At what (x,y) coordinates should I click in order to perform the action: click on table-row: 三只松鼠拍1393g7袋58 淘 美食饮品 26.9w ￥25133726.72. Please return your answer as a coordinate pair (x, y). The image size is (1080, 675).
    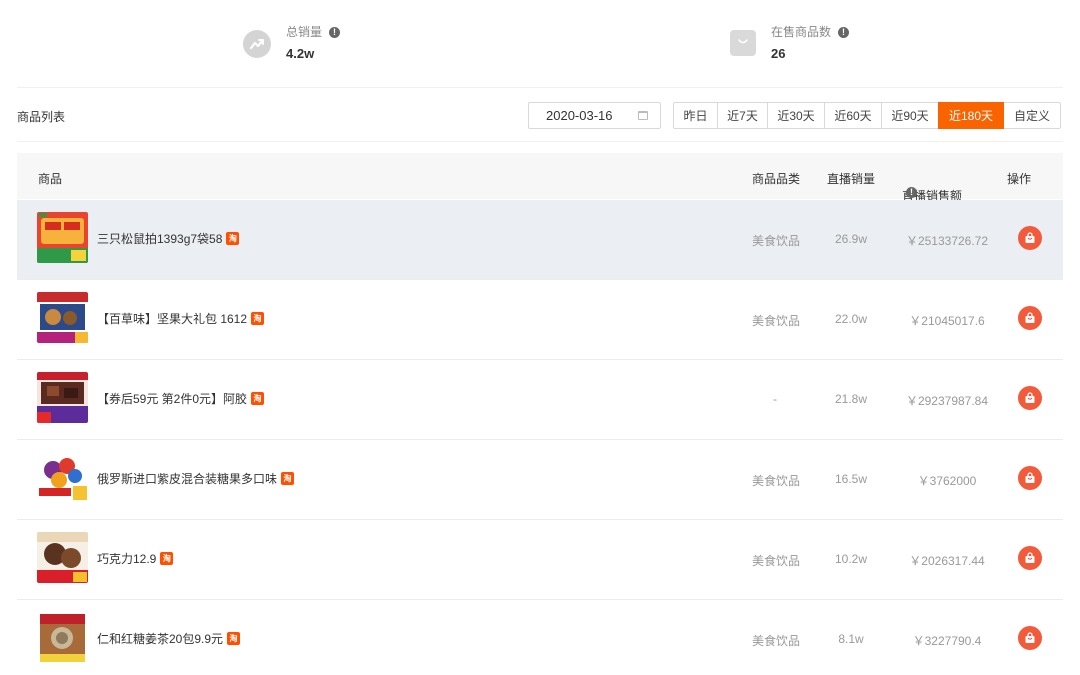
    Looking at the image, I should click on (540, 240).